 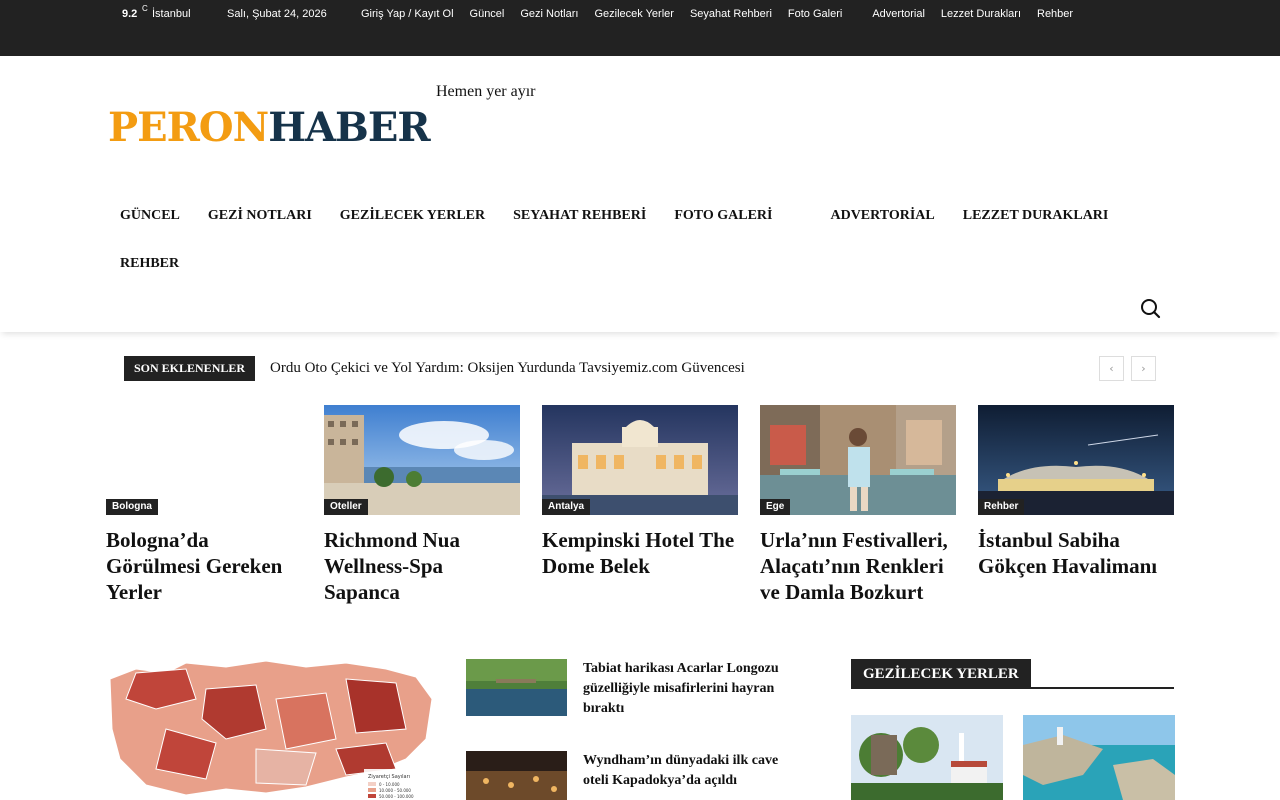 What do you see at coordinates (204, 566) in the screenshot?
I see `card-title: Bologna’da Görülmesi Gereken Yerler` at bounding box center [204, 566].